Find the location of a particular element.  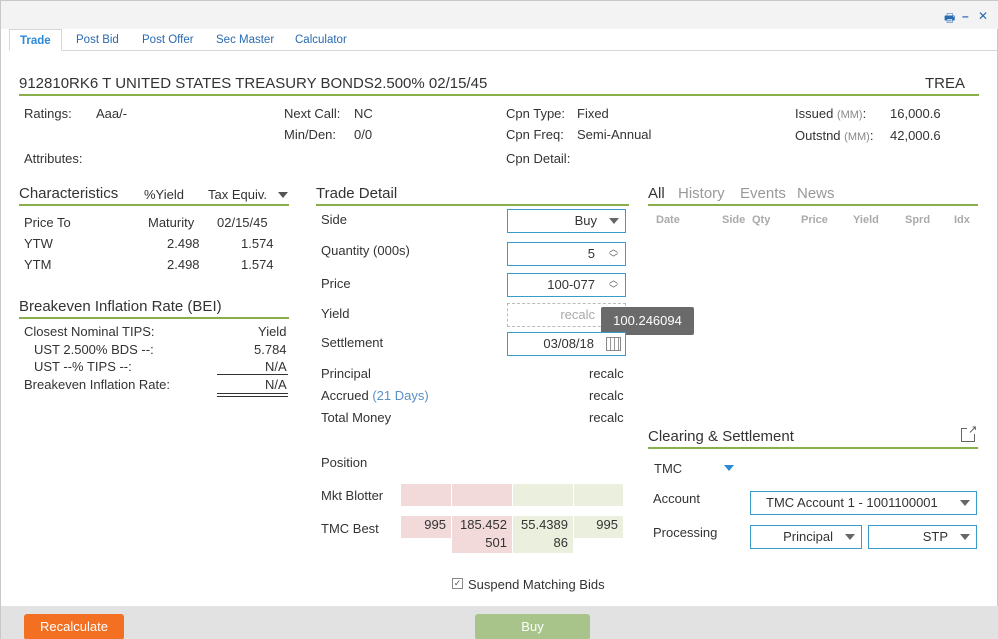

clearing-firm: TMC is located at coordinates (668, 468).